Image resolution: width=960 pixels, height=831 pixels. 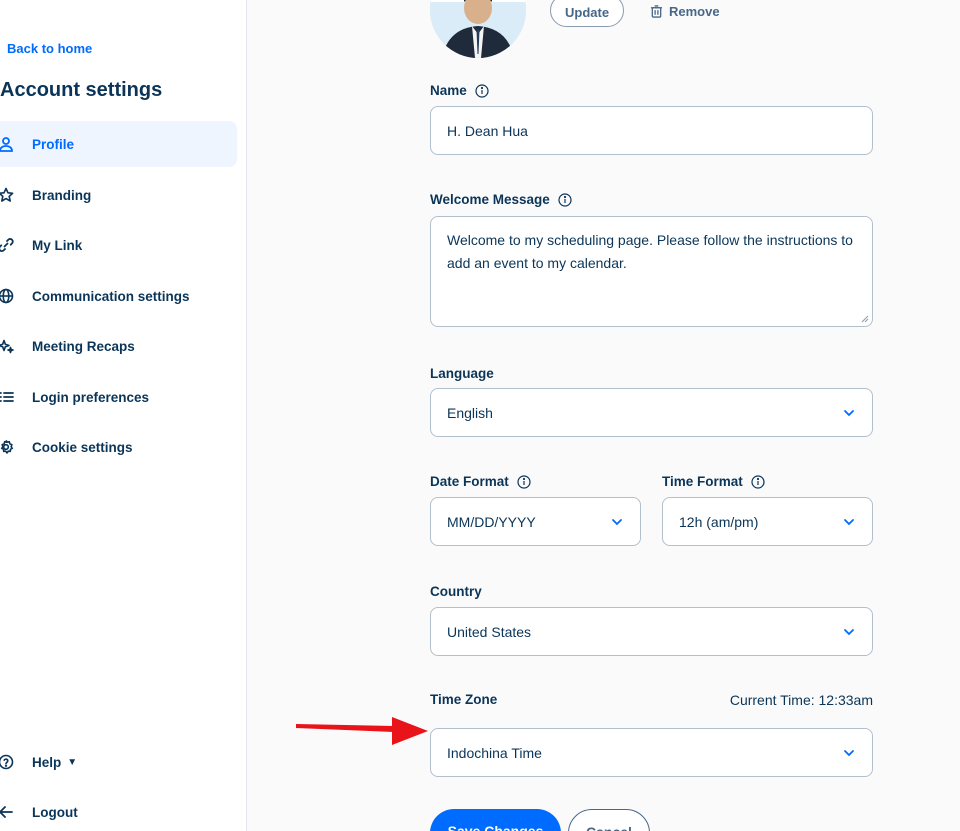 I want to click on sidebar-item-label: Login preferences, so click(x=91, y=397).